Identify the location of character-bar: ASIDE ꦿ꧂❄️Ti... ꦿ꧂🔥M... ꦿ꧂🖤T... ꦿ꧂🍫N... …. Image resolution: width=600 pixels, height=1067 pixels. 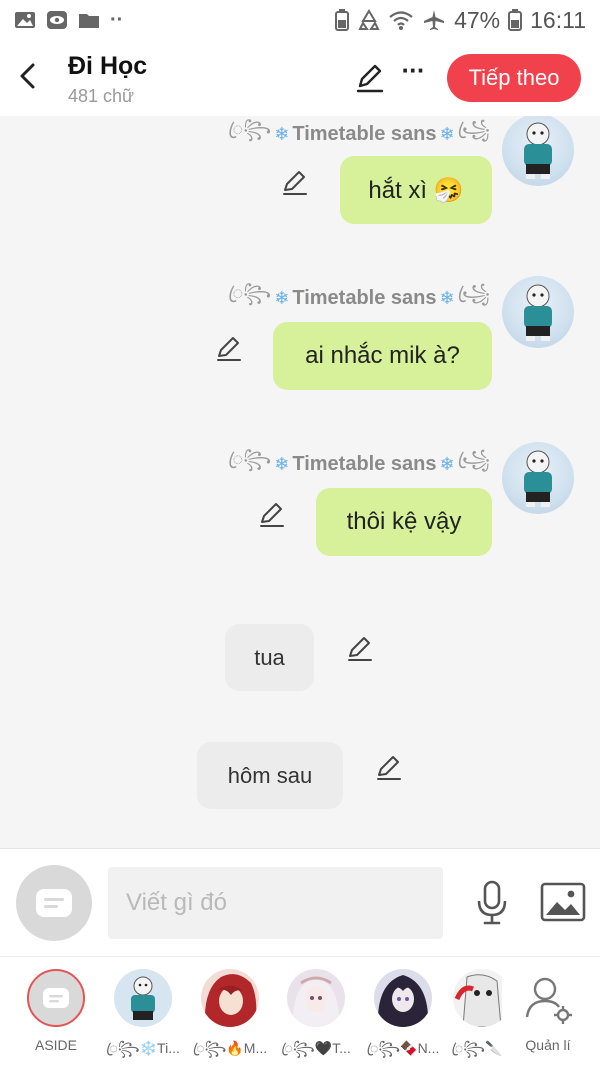
(300, 1011).